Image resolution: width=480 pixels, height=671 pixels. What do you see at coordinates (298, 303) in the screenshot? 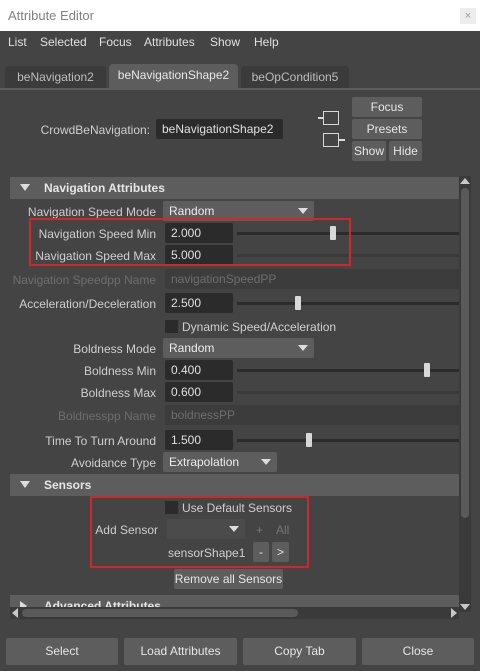
I see `acceleration-slider-handle` at bounding box center [298, 303].